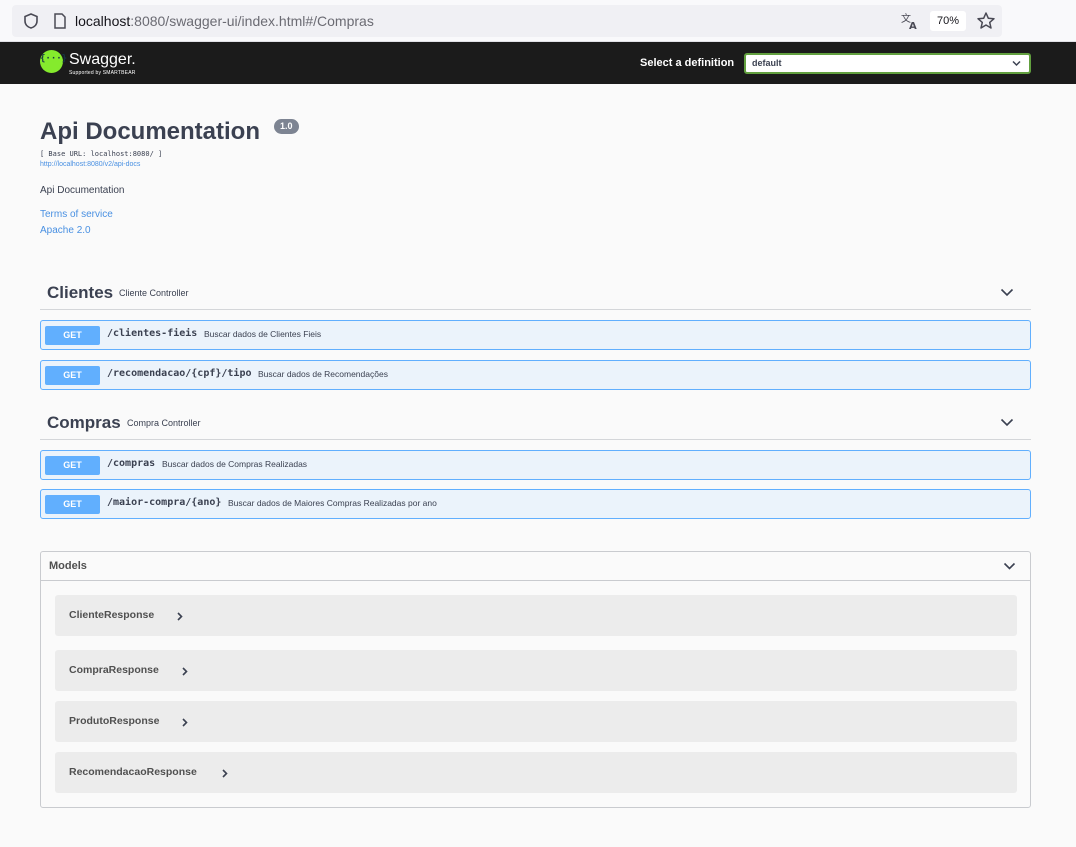  Describe the element at coordinates (131, 463) in the screenshot. I see `operation-path: /compras` at that location.